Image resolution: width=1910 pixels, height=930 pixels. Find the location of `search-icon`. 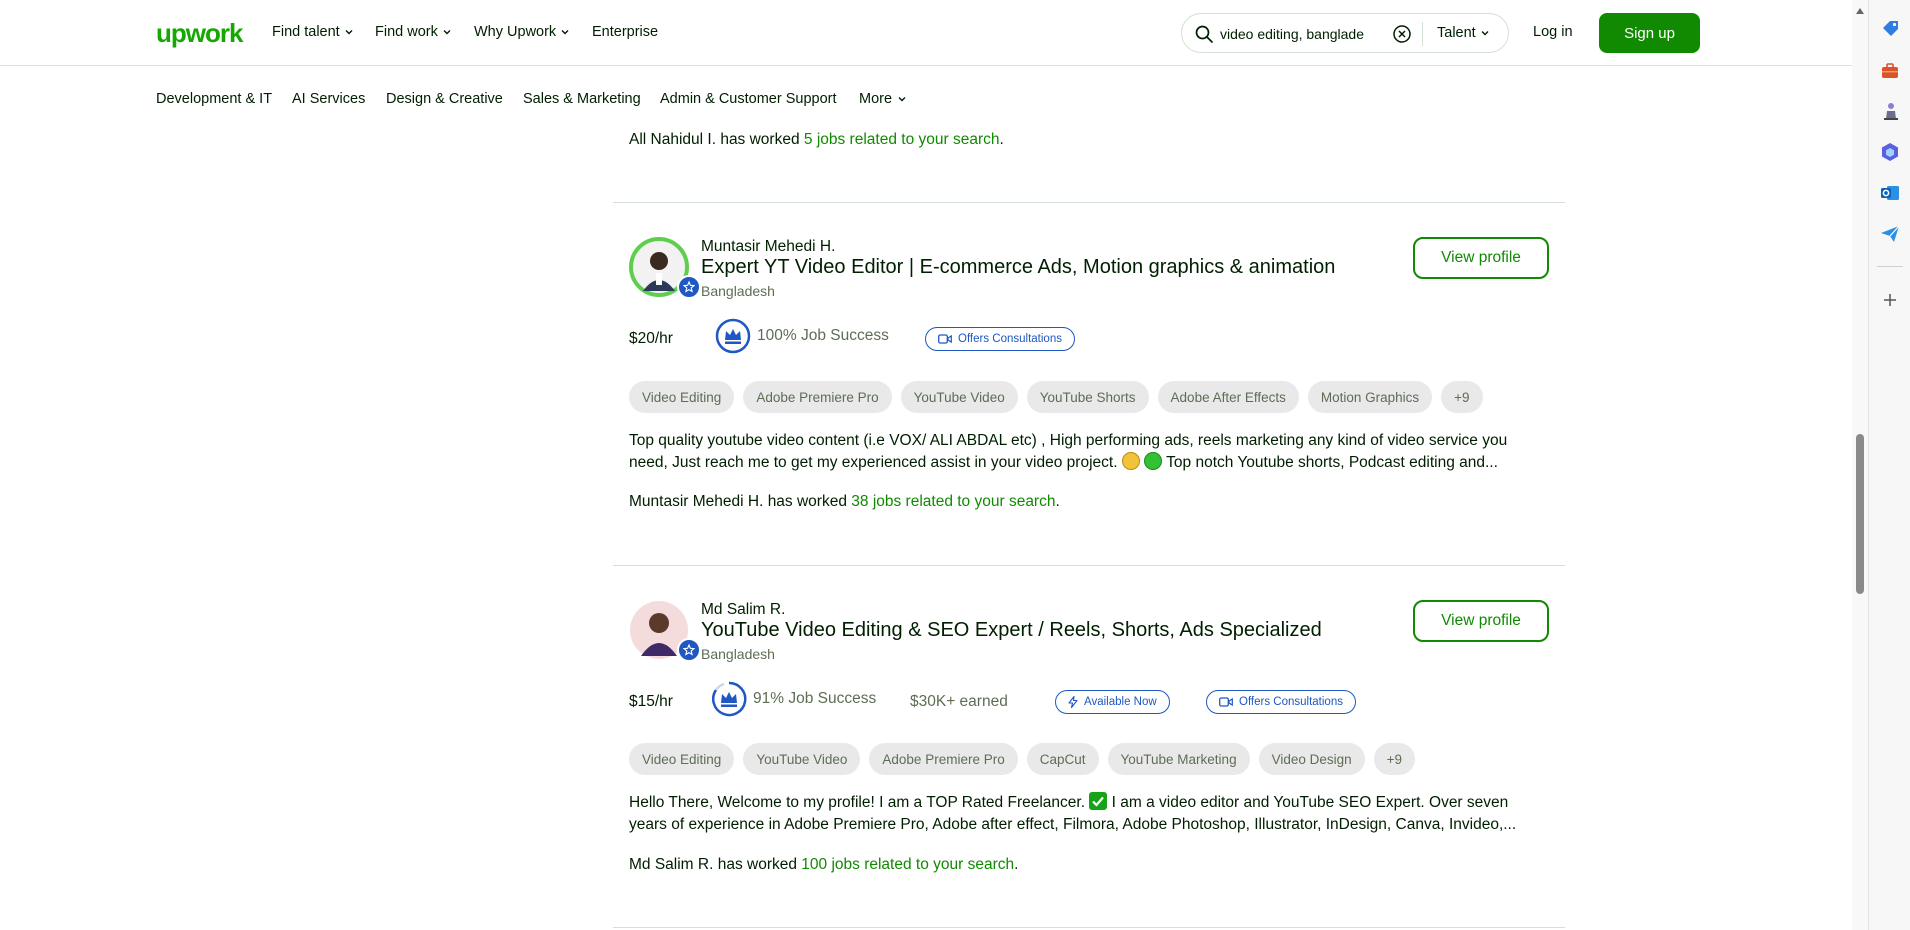

search-icon is located at coordinates (1204, 34).